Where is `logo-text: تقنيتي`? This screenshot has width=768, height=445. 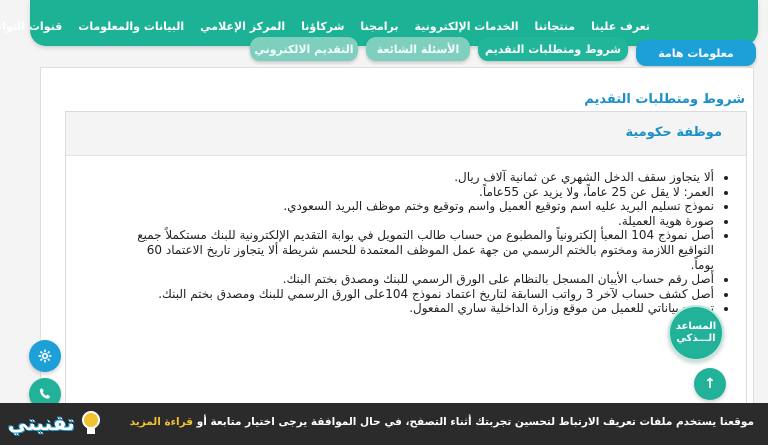 logo-text: تقنيتي is located at coordinates (41, 423).